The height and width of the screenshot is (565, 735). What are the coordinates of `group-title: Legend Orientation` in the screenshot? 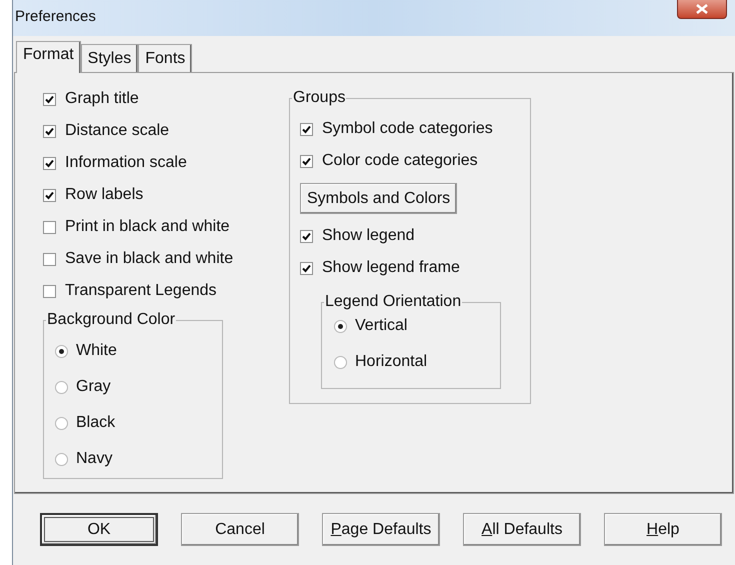 It's located at (393, 302).